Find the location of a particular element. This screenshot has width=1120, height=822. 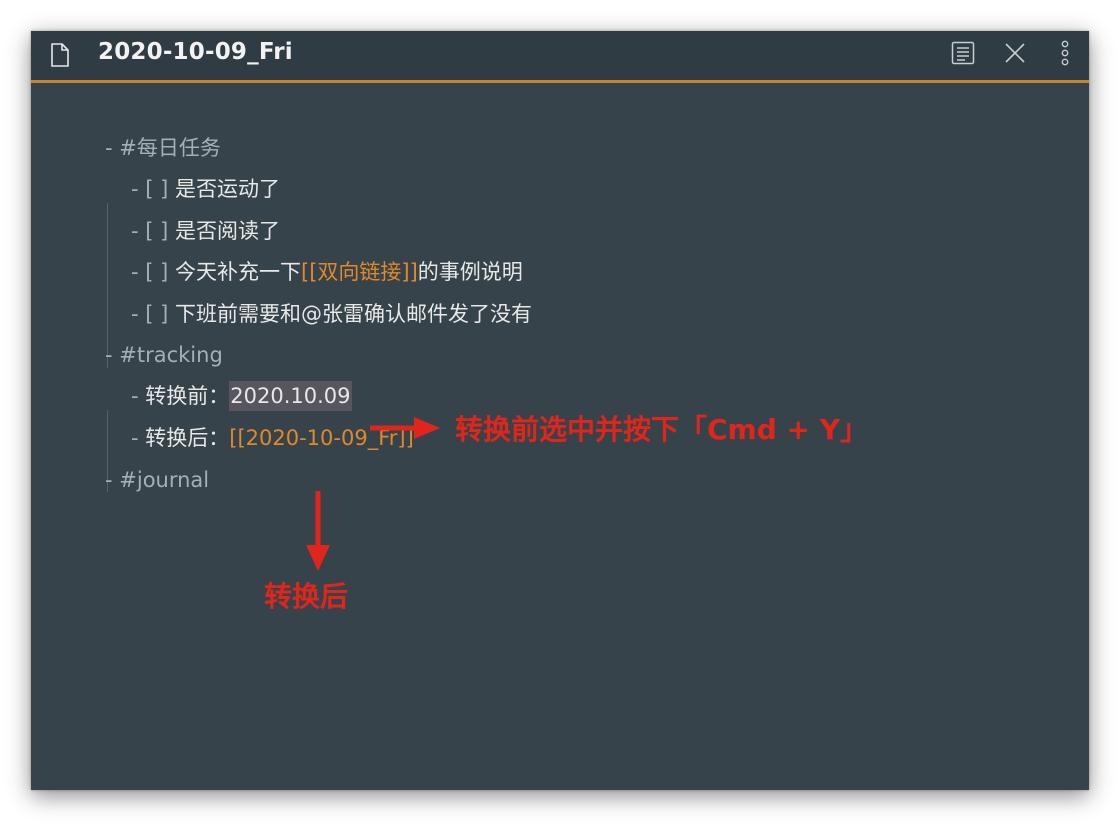

more-options-icon is located at coordinates (1065, 55).